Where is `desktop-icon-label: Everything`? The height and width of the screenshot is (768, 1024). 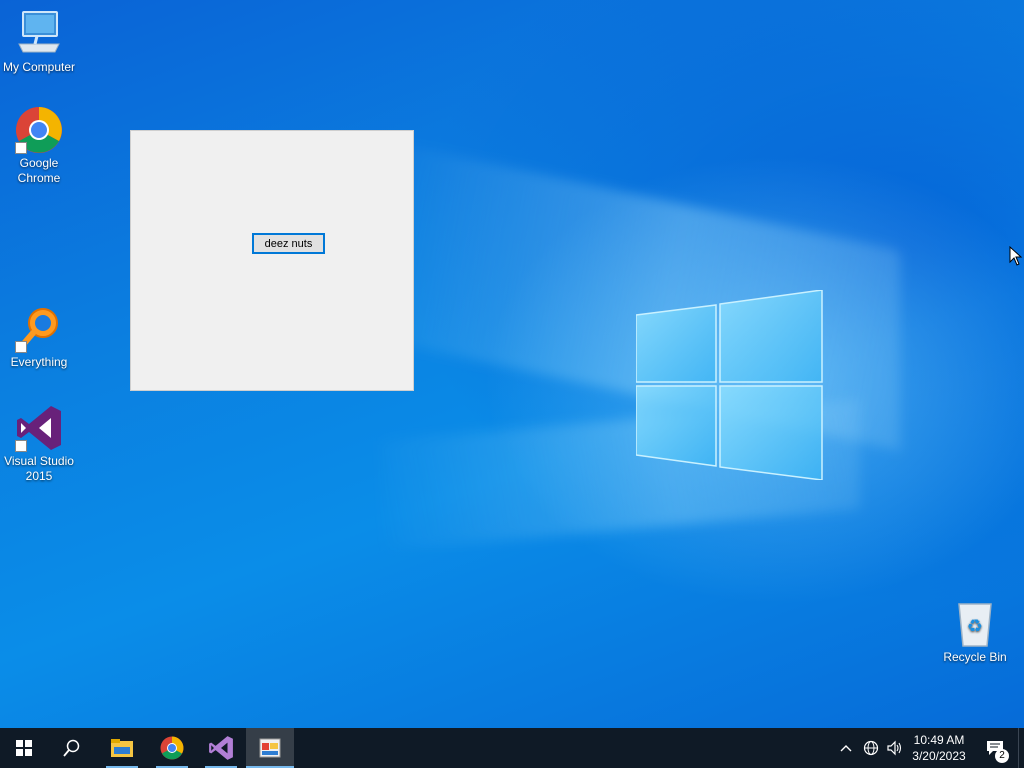 desktop-icon-label: Everything is located at coordinates (39, 362).